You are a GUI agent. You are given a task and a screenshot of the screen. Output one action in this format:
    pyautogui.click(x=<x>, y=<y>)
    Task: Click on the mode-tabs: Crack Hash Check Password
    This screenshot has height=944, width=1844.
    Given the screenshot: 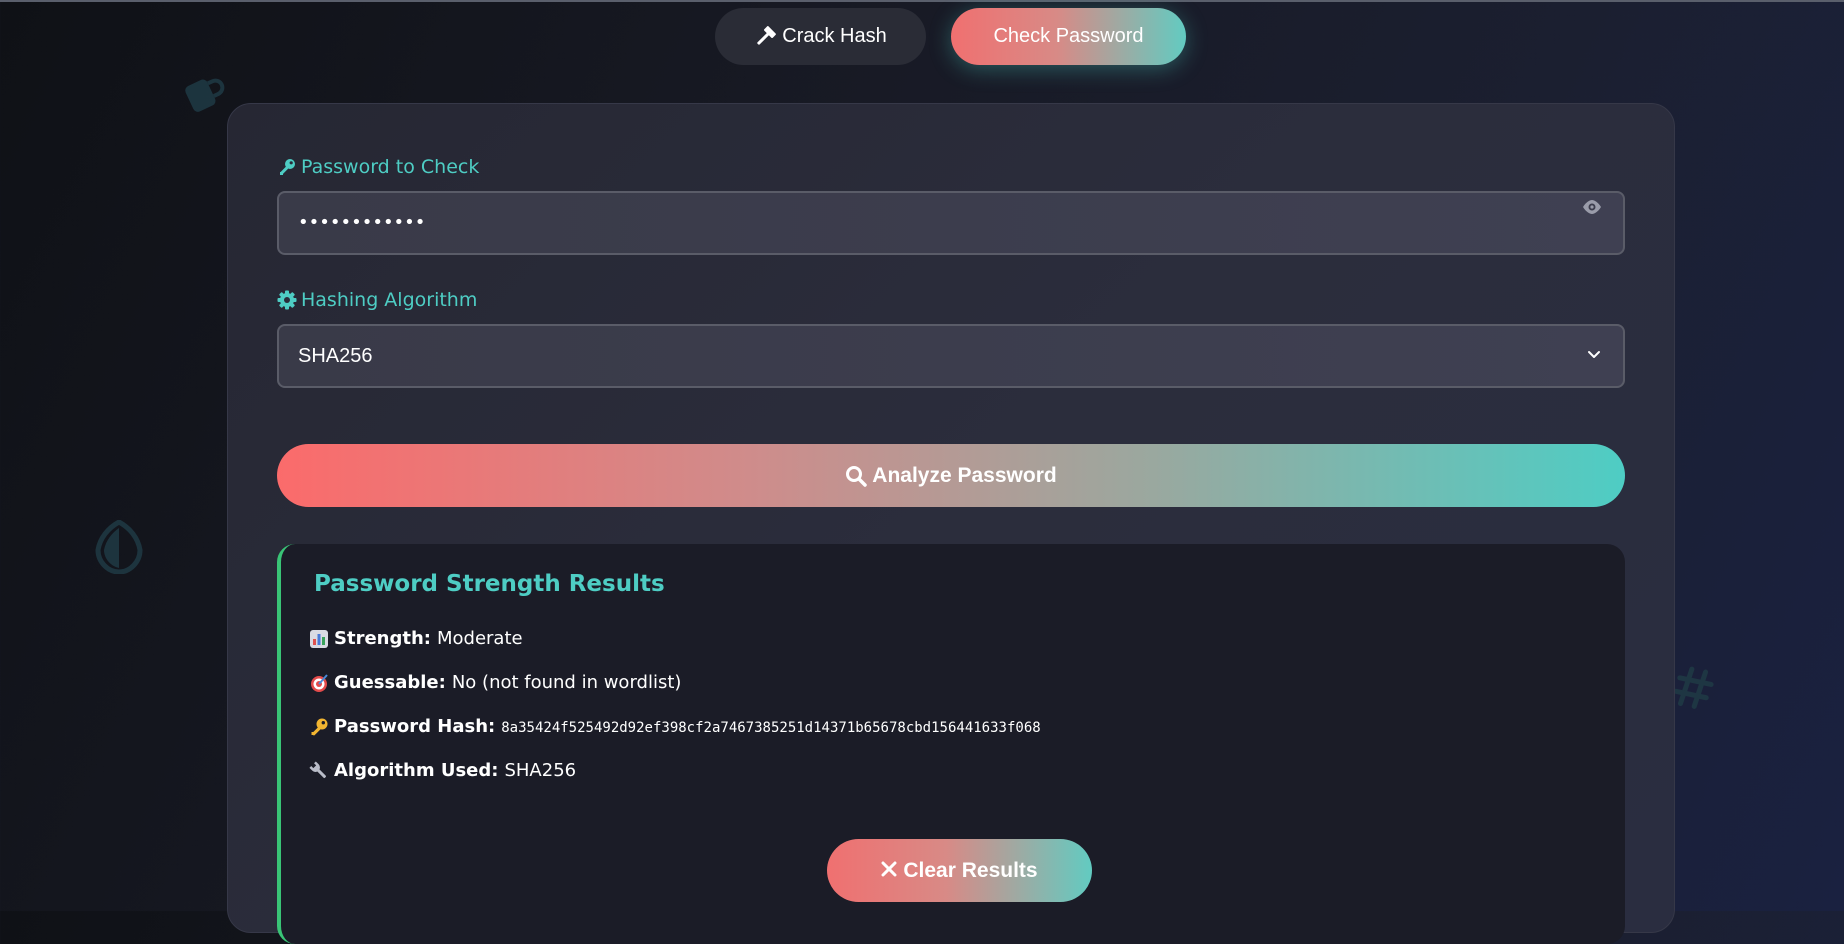 What is the action you would take?
    pyautogui.click(x=922, y=37)
    